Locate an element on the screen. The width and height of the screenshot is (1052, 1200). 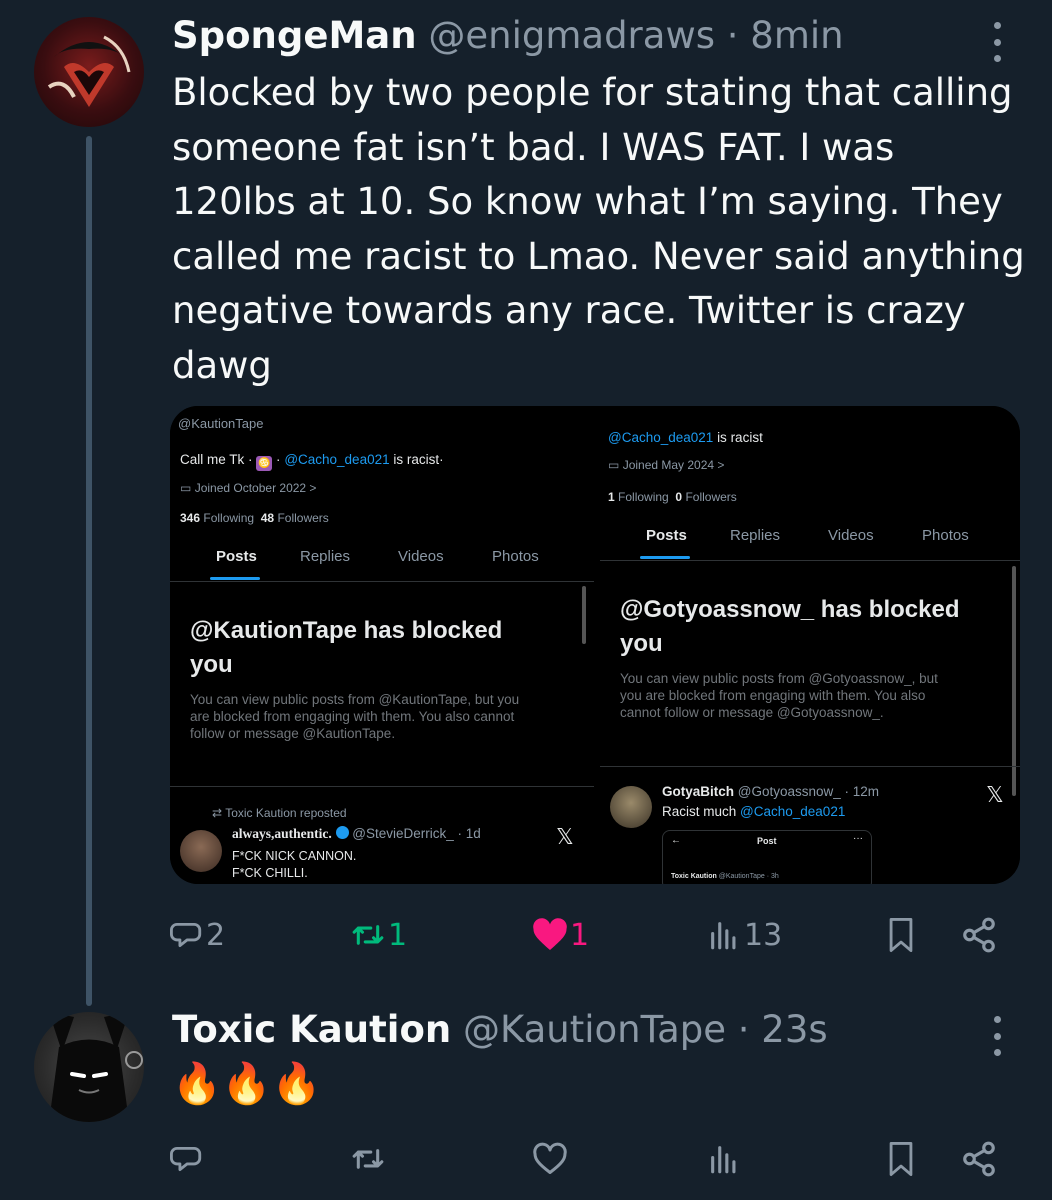
blocked-title-line: @Gotyoassnow_ has blocked is located at coordinates (790, 609).